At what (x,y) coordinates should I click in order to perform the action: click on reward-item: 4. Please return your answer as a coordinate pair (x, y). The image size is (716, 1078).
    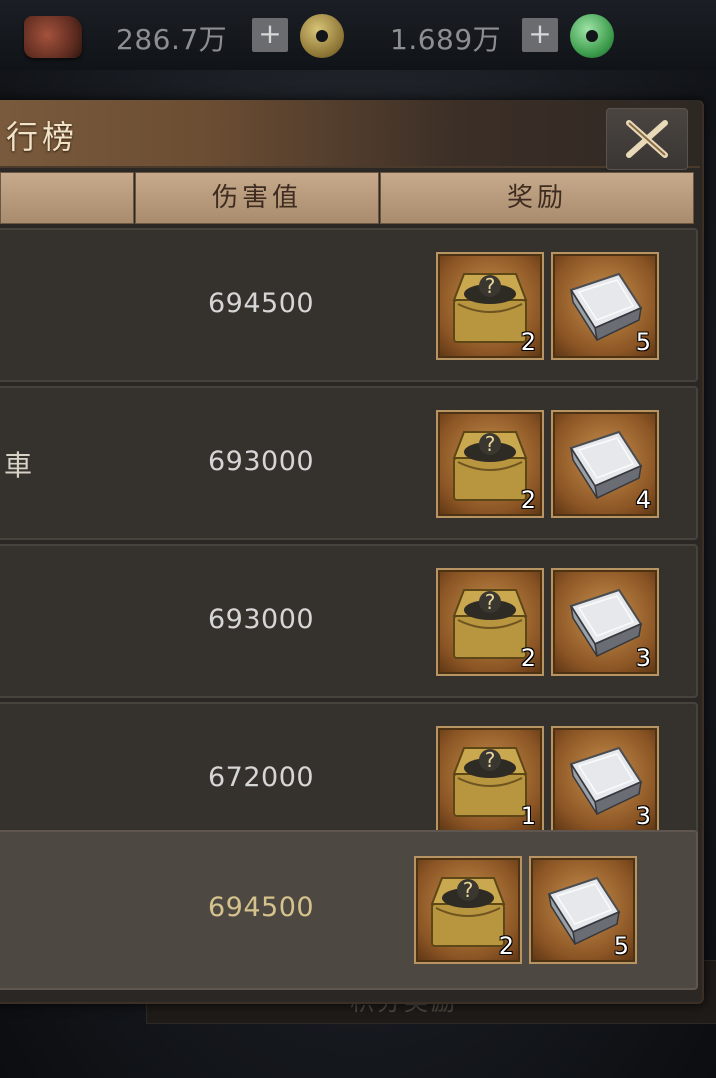
    Looking at the image, I should click on (605, 464).